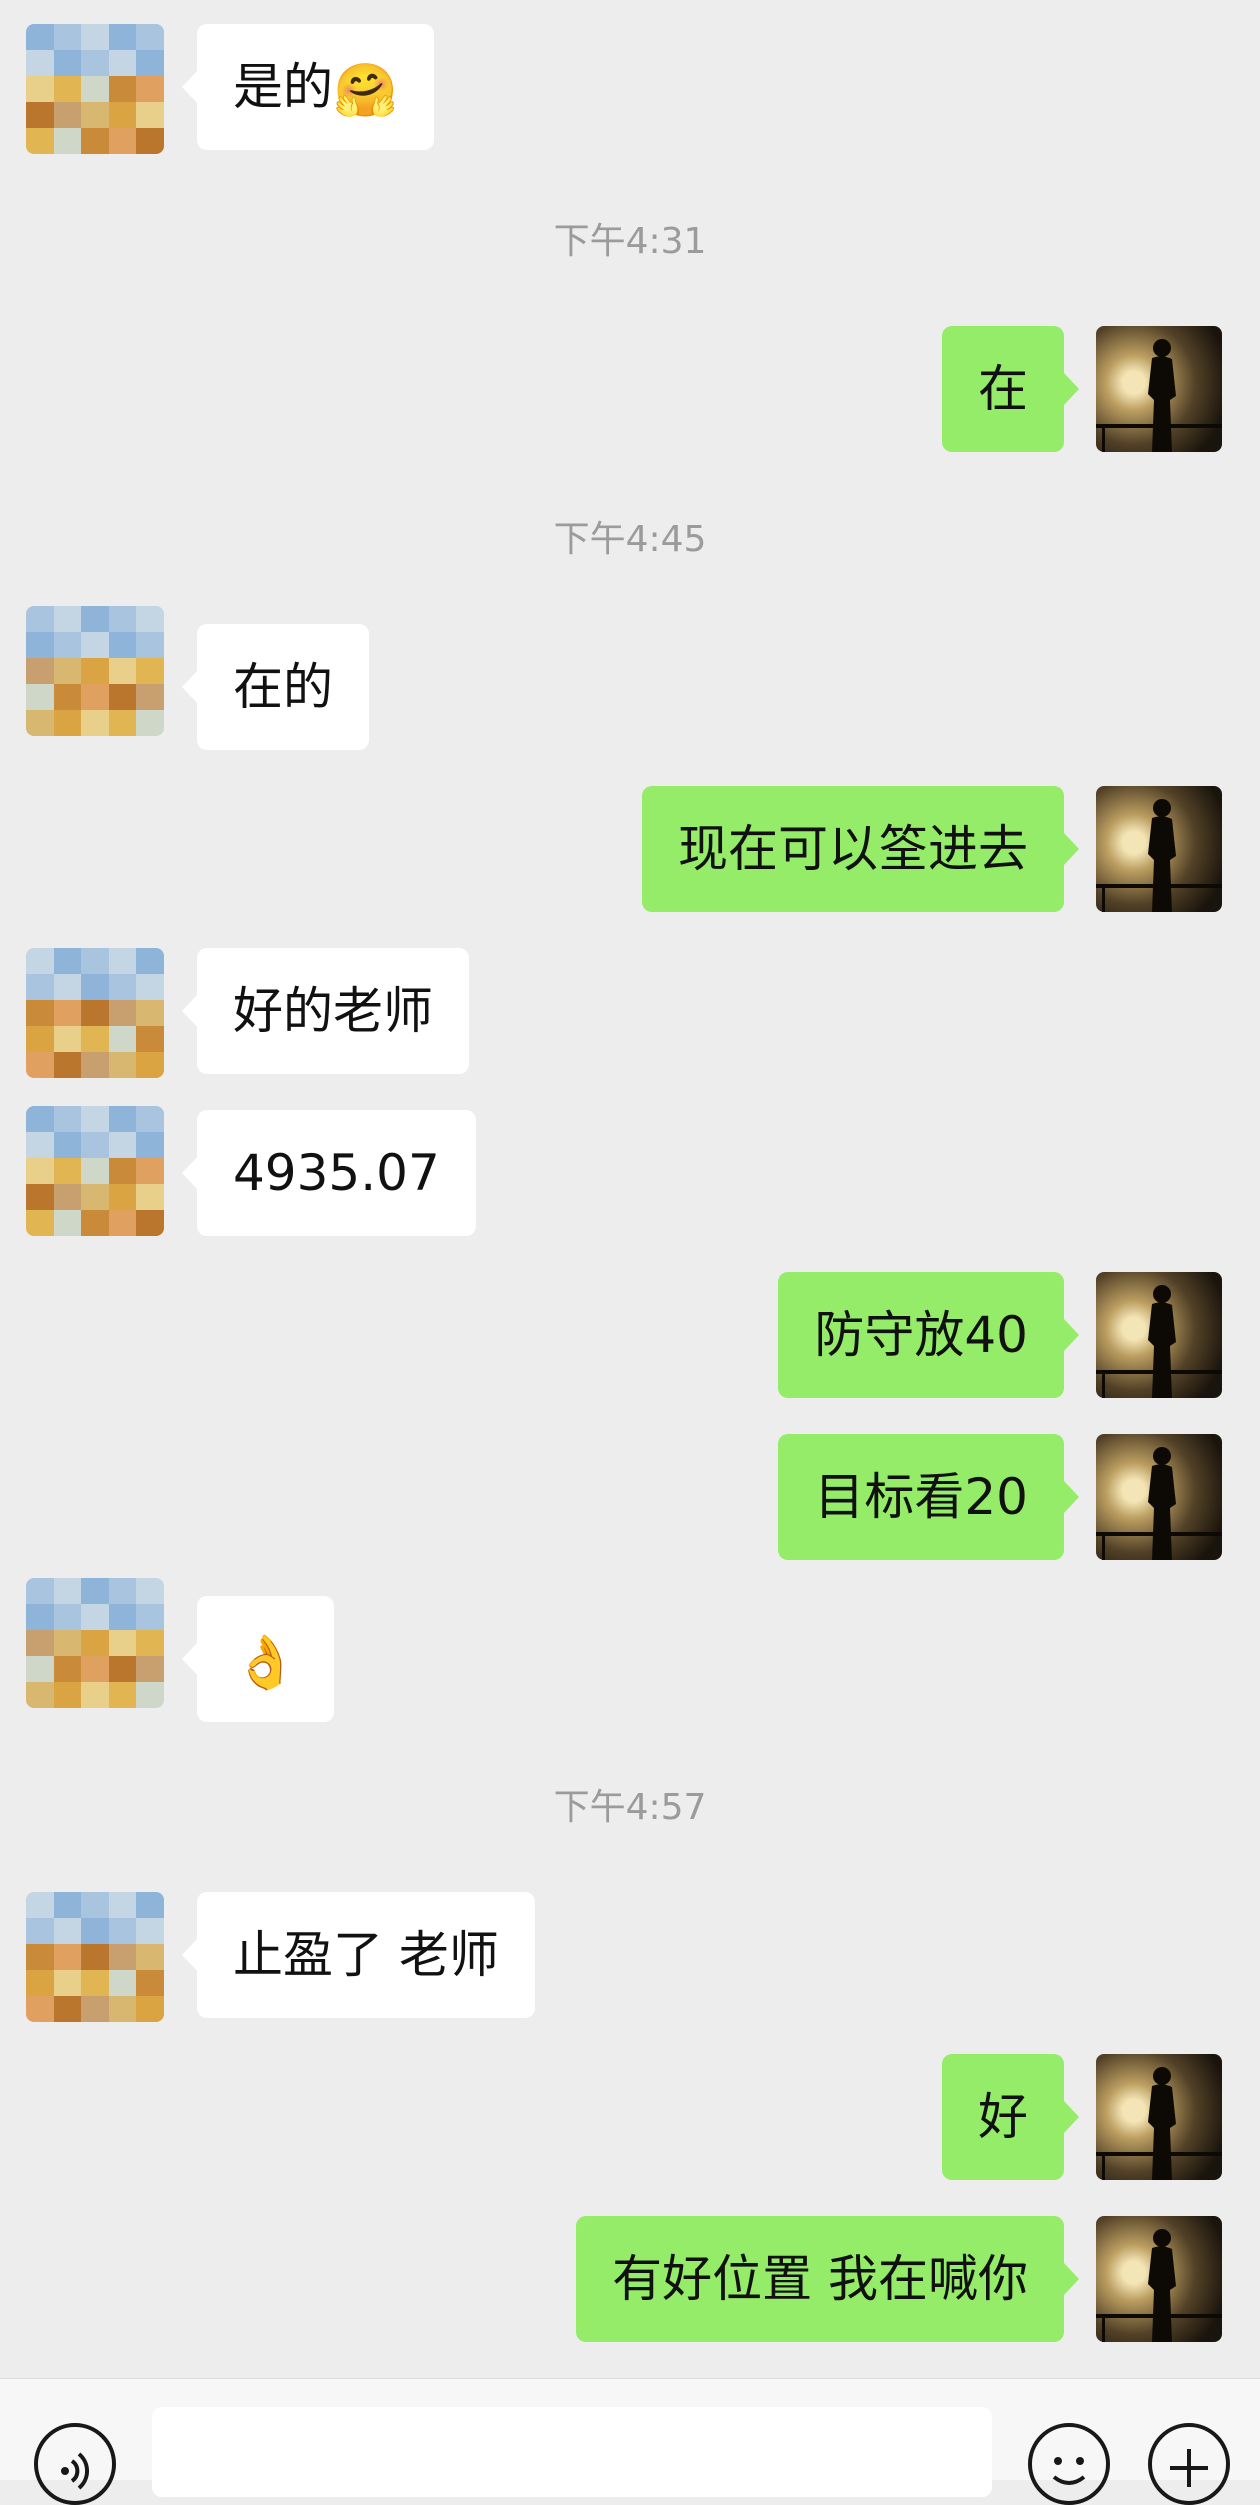  I want to click on plus-icon, so click(1189, 2464).